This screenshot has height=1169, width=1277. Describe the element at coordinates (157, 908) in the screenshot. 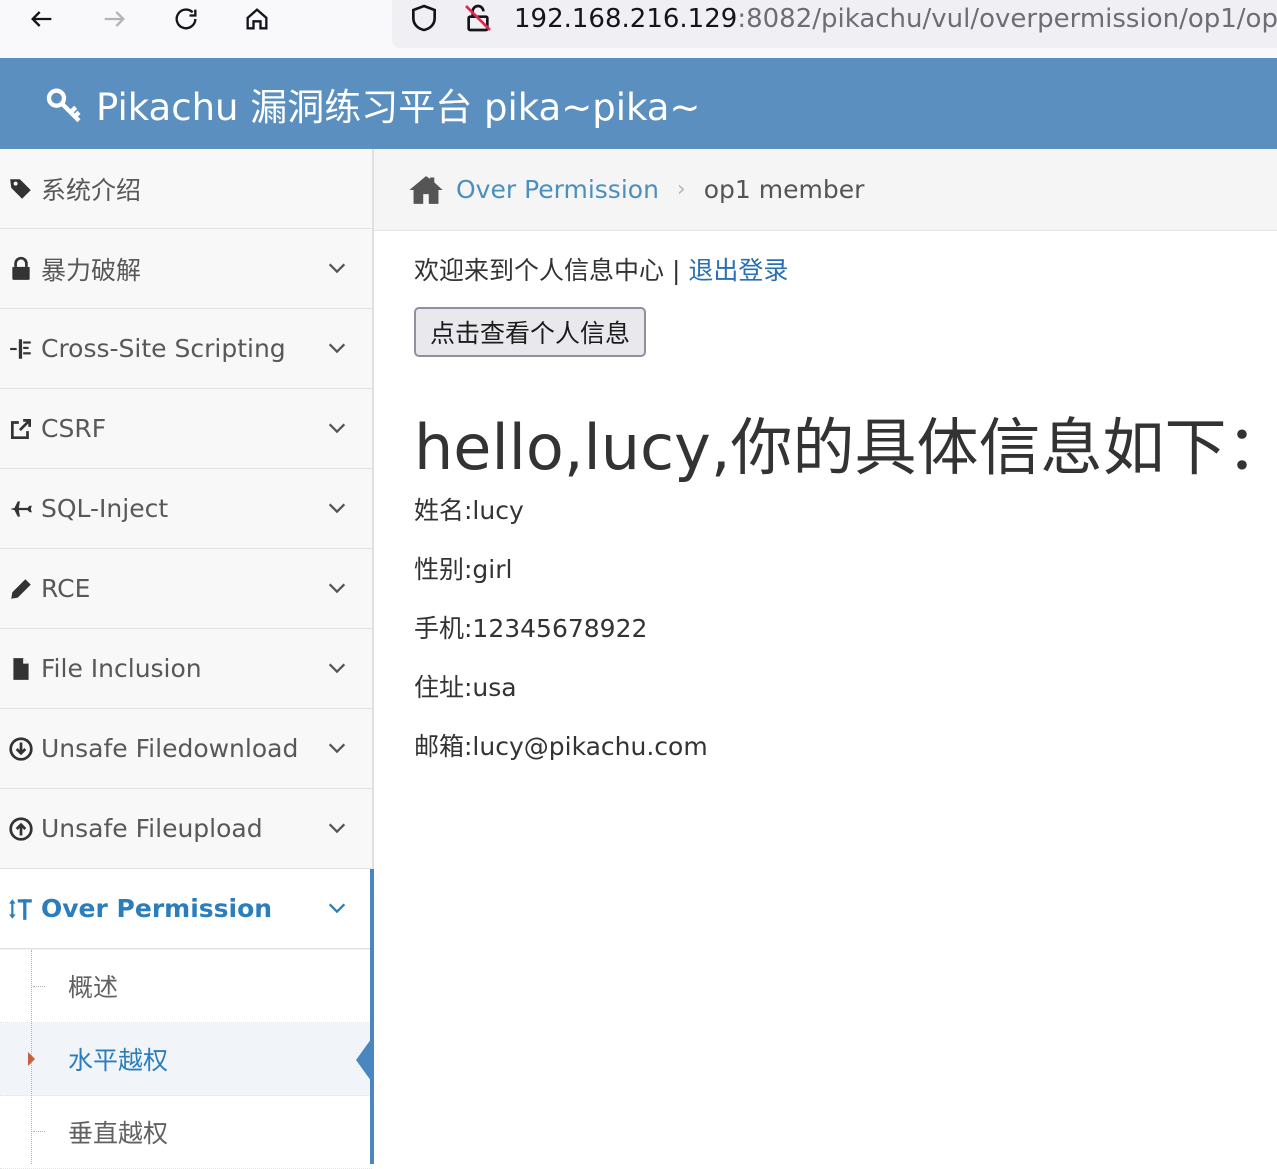

I see `sidebar-item-label: Over Permission` at that location.